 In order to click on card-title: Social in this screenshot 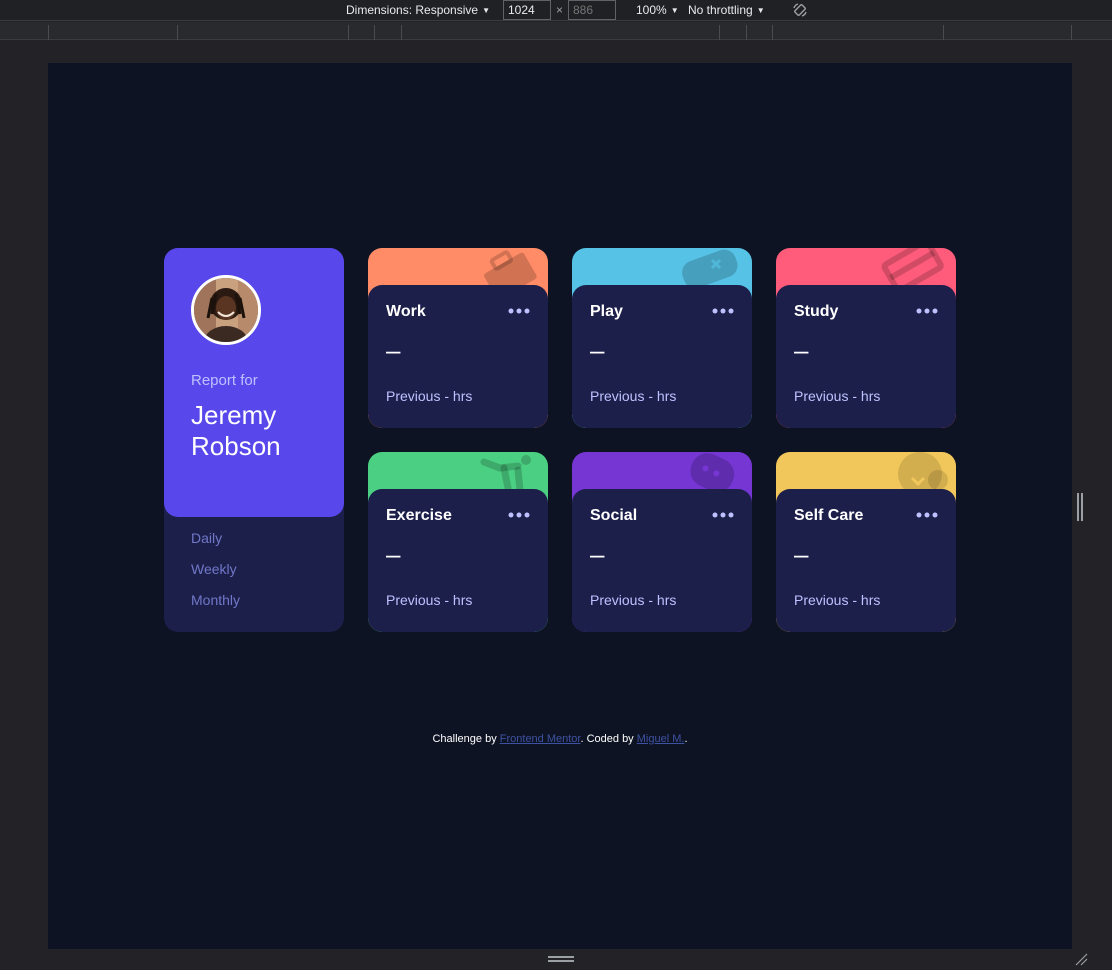, I will do `click(614, 515)`.